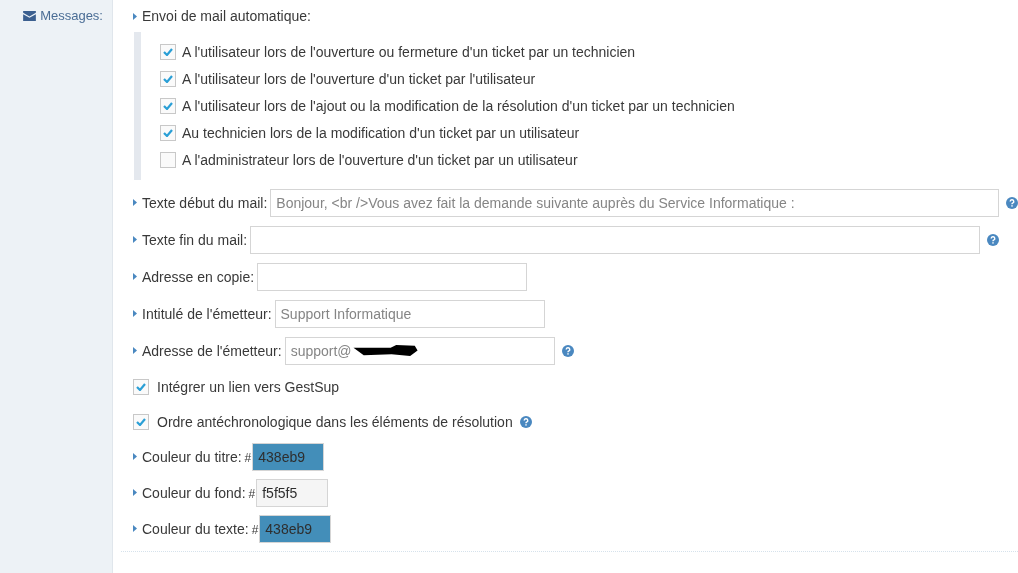 The width and height of the screenshot is (1018, 573). Describe the element at coordinates (195, 239) in the screenshot. I see `field-label: Texte fin du mail:` at that location.